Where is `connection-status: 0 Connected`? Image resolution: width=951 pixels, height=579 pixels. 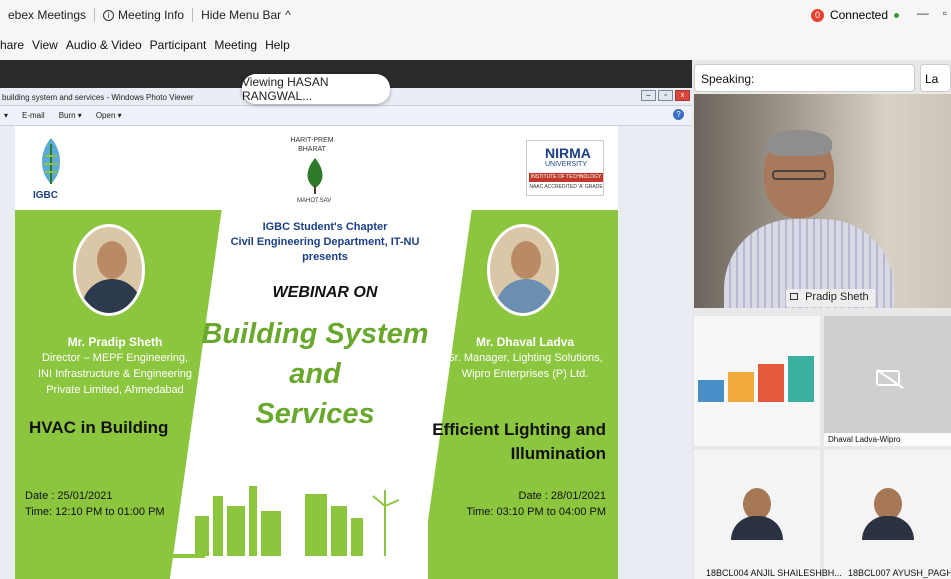 connection-status: 0 Connected is located at coordinates (854, 15).